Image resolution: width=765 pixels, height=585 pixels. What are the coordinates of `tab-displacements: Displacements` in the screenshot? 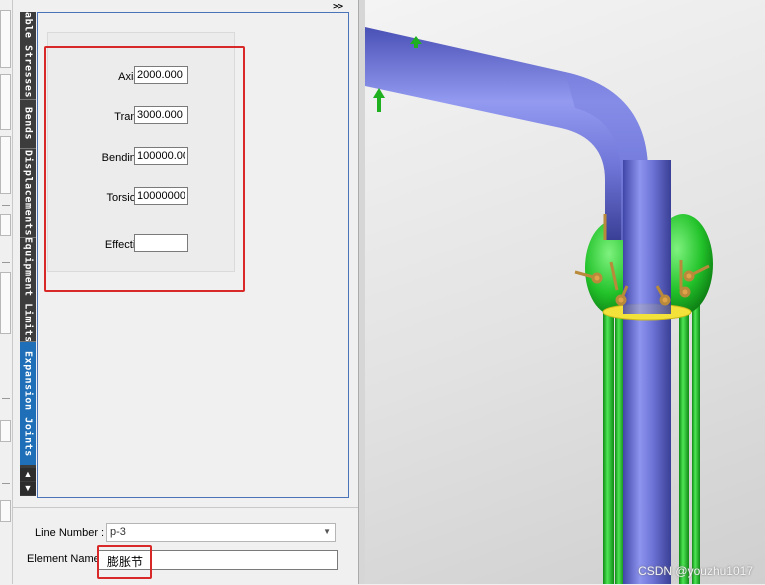 It's located at (28, 193).